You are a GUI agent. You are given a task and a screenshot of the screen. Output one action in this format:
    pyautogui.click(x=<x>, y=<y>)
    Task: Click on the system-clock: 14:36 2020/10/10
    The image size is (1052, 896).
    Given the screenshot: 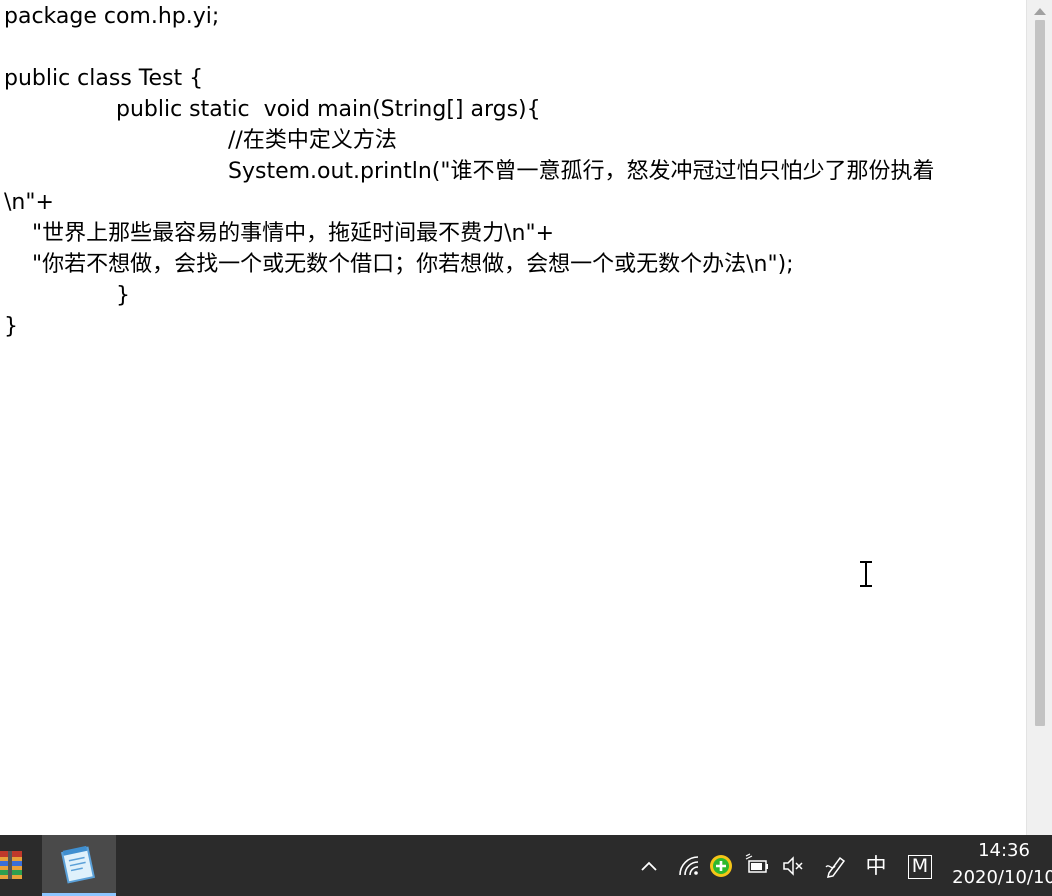 What is the action you would take?
    pyautogui.click(x=999, y=866)
    